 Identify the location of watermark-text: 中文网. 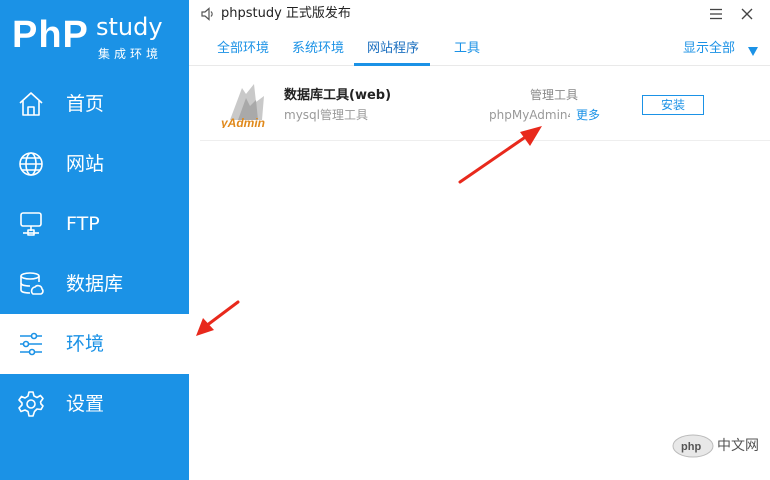
(738, 446).